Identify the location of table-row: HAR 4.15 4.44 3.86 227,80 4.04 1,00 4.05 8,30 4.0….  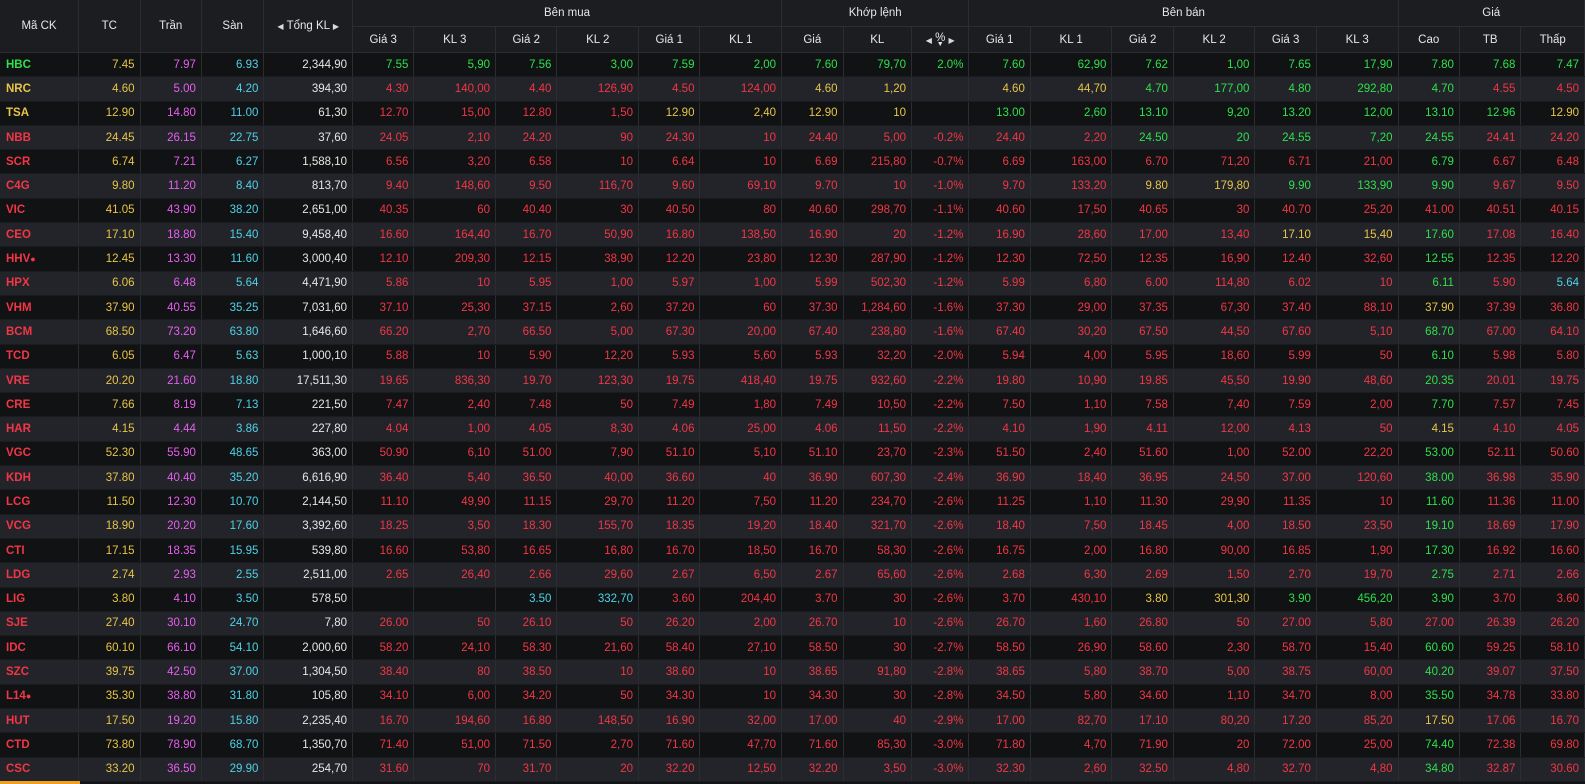
(792, 429).